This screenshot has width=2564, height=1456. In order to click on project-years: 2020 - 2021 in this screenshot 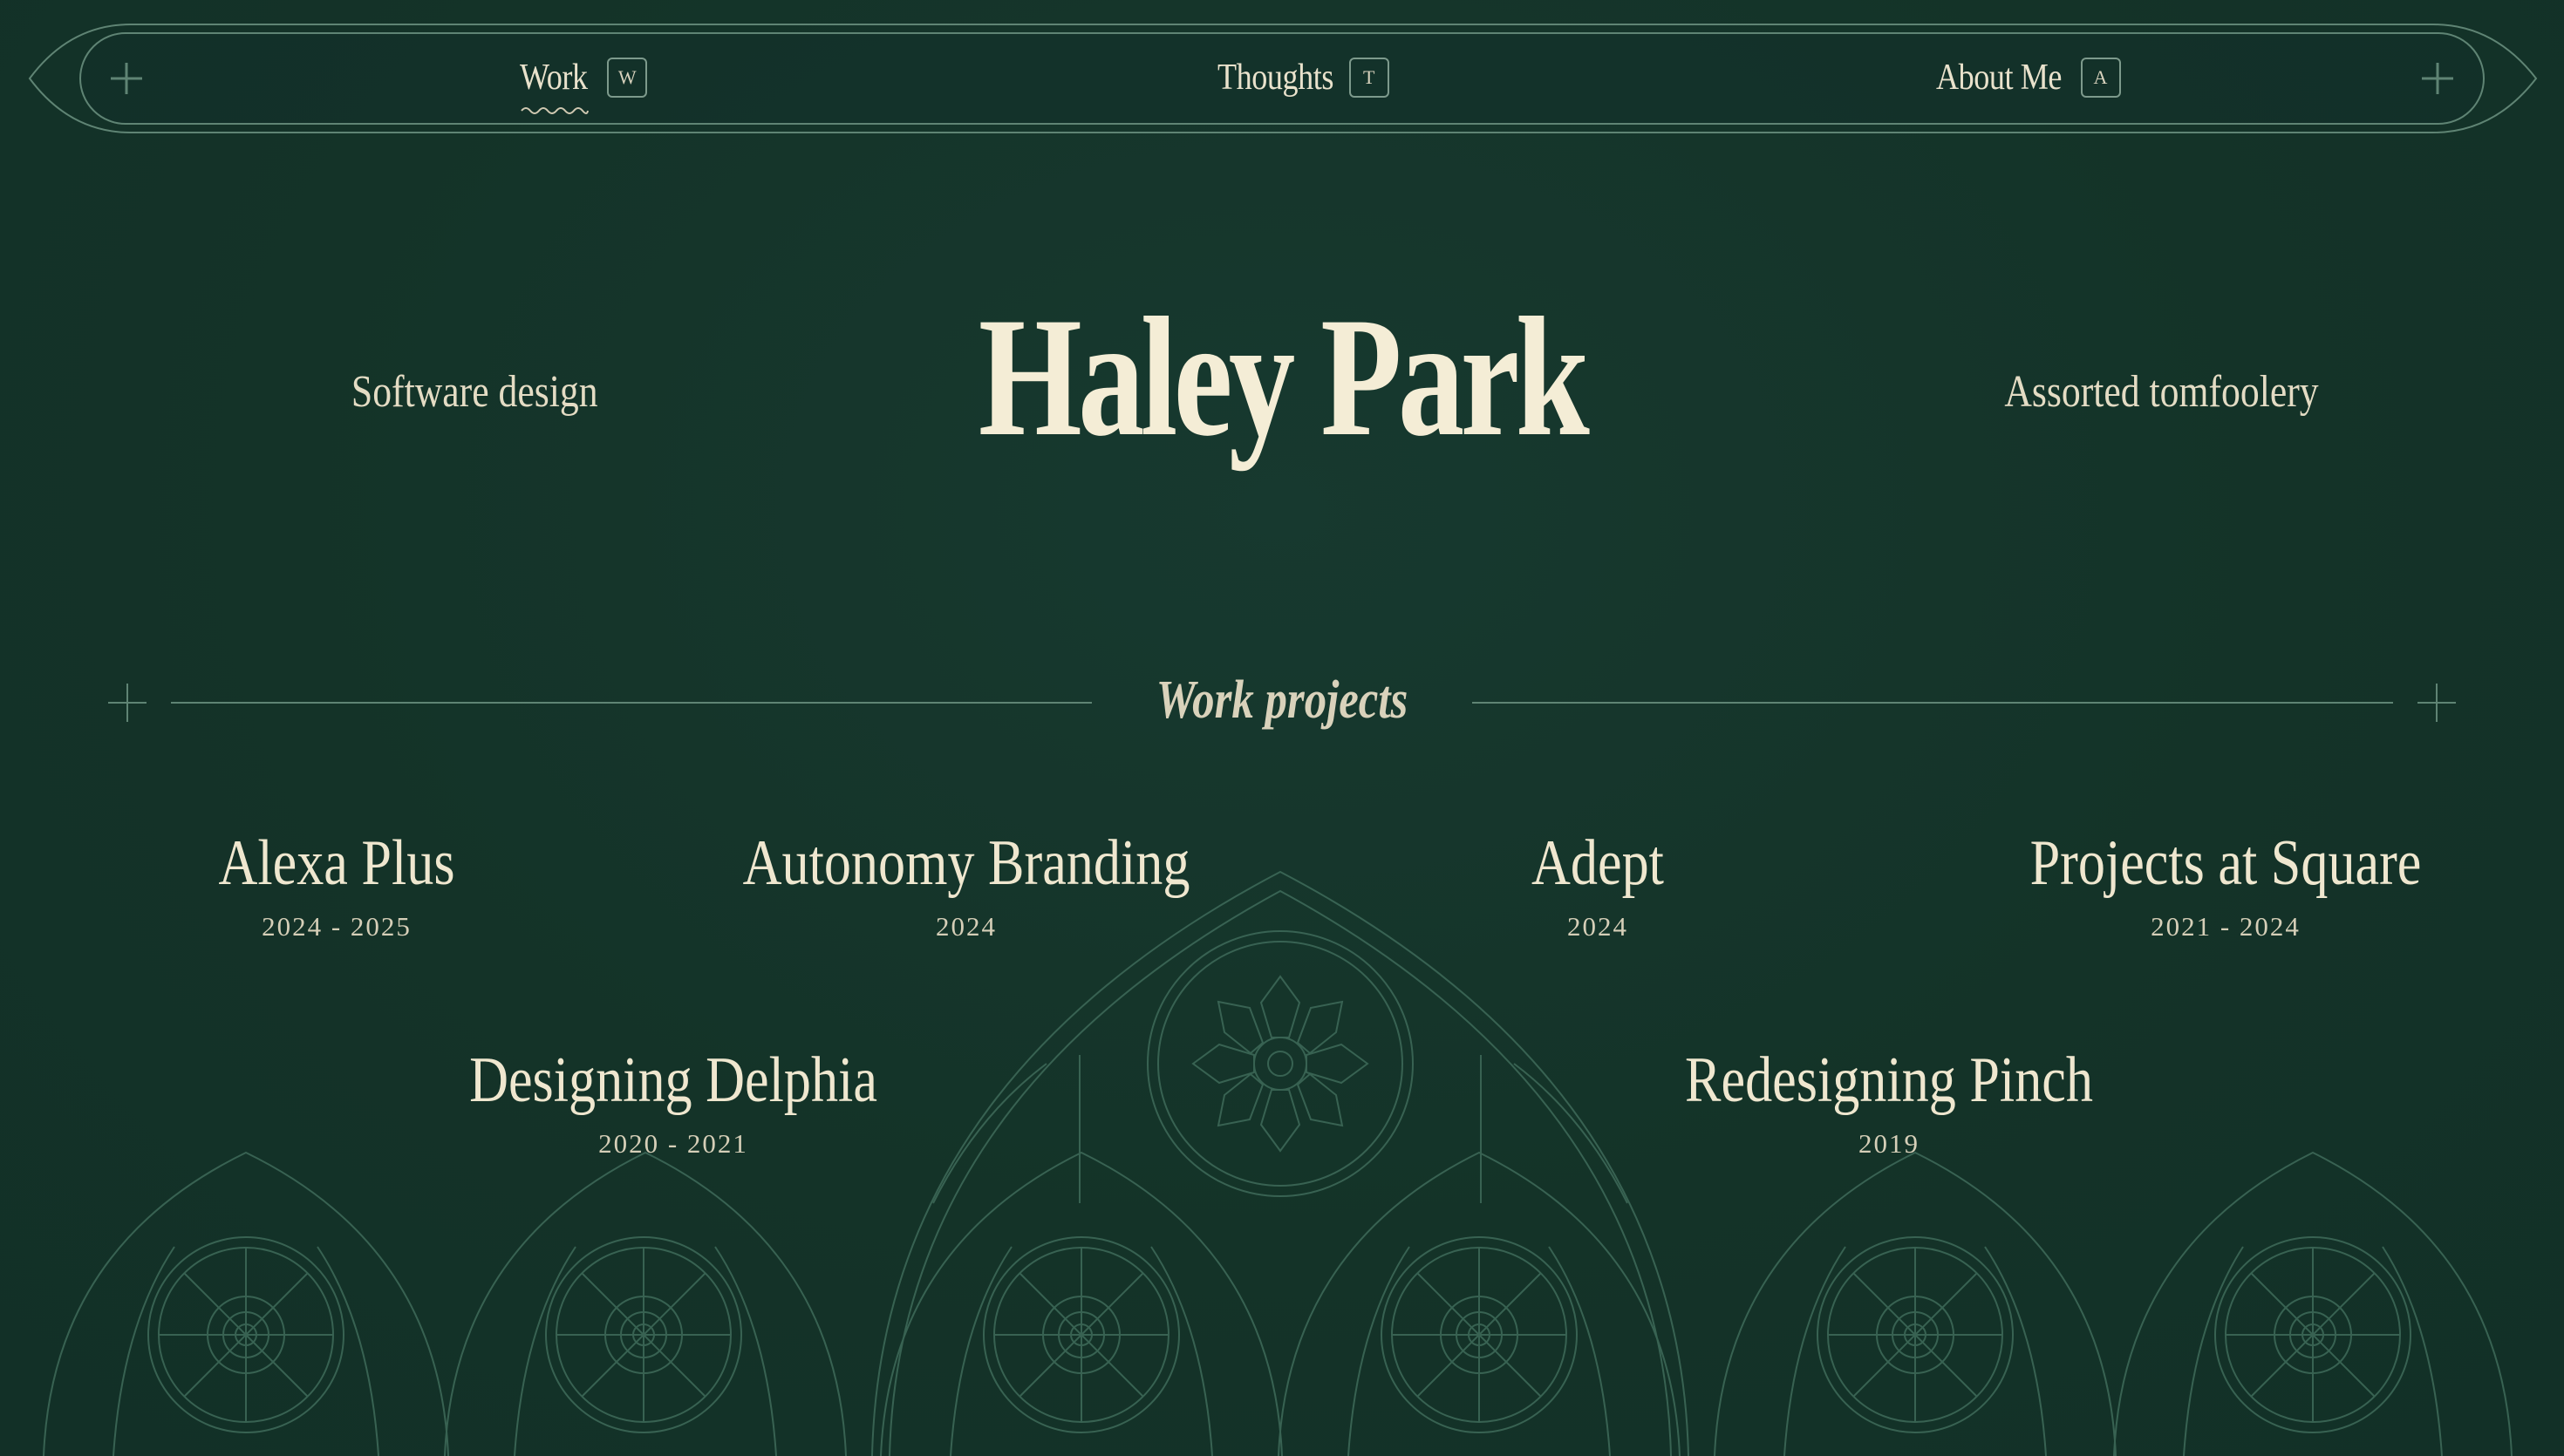, I will do `click(673, 1144)`.